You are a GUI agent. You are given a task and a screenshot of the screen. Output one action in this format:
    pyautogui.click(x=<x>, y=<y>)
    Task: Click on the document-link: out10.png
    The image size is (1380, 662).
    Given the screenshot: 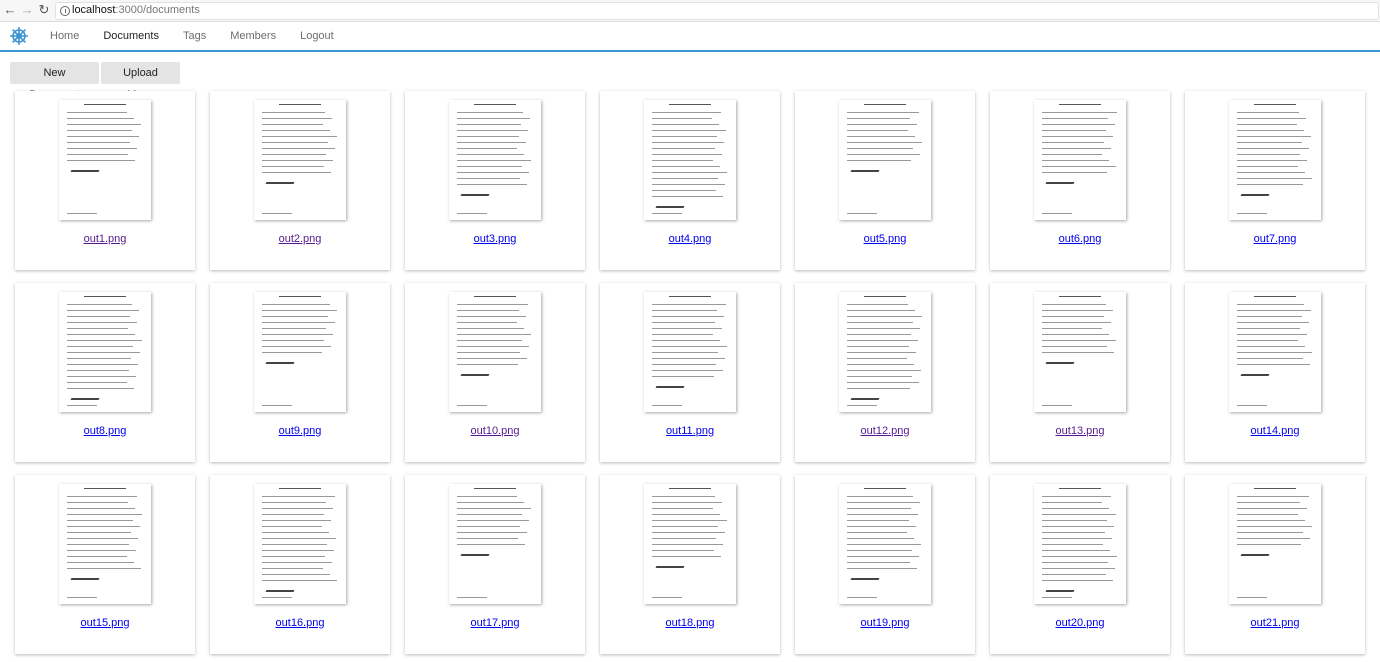 What is the action you would take?
    pyautogui.click(x=495, y=431)
    